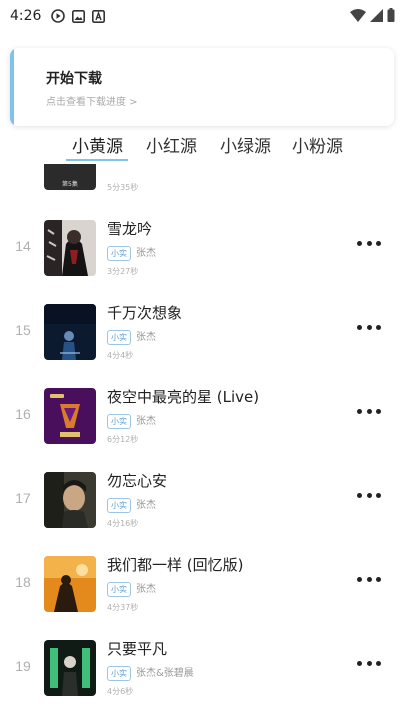 The width and height of the screenshot is (405, 720). I want to click on status-time: 4:26, so click(26, 16).